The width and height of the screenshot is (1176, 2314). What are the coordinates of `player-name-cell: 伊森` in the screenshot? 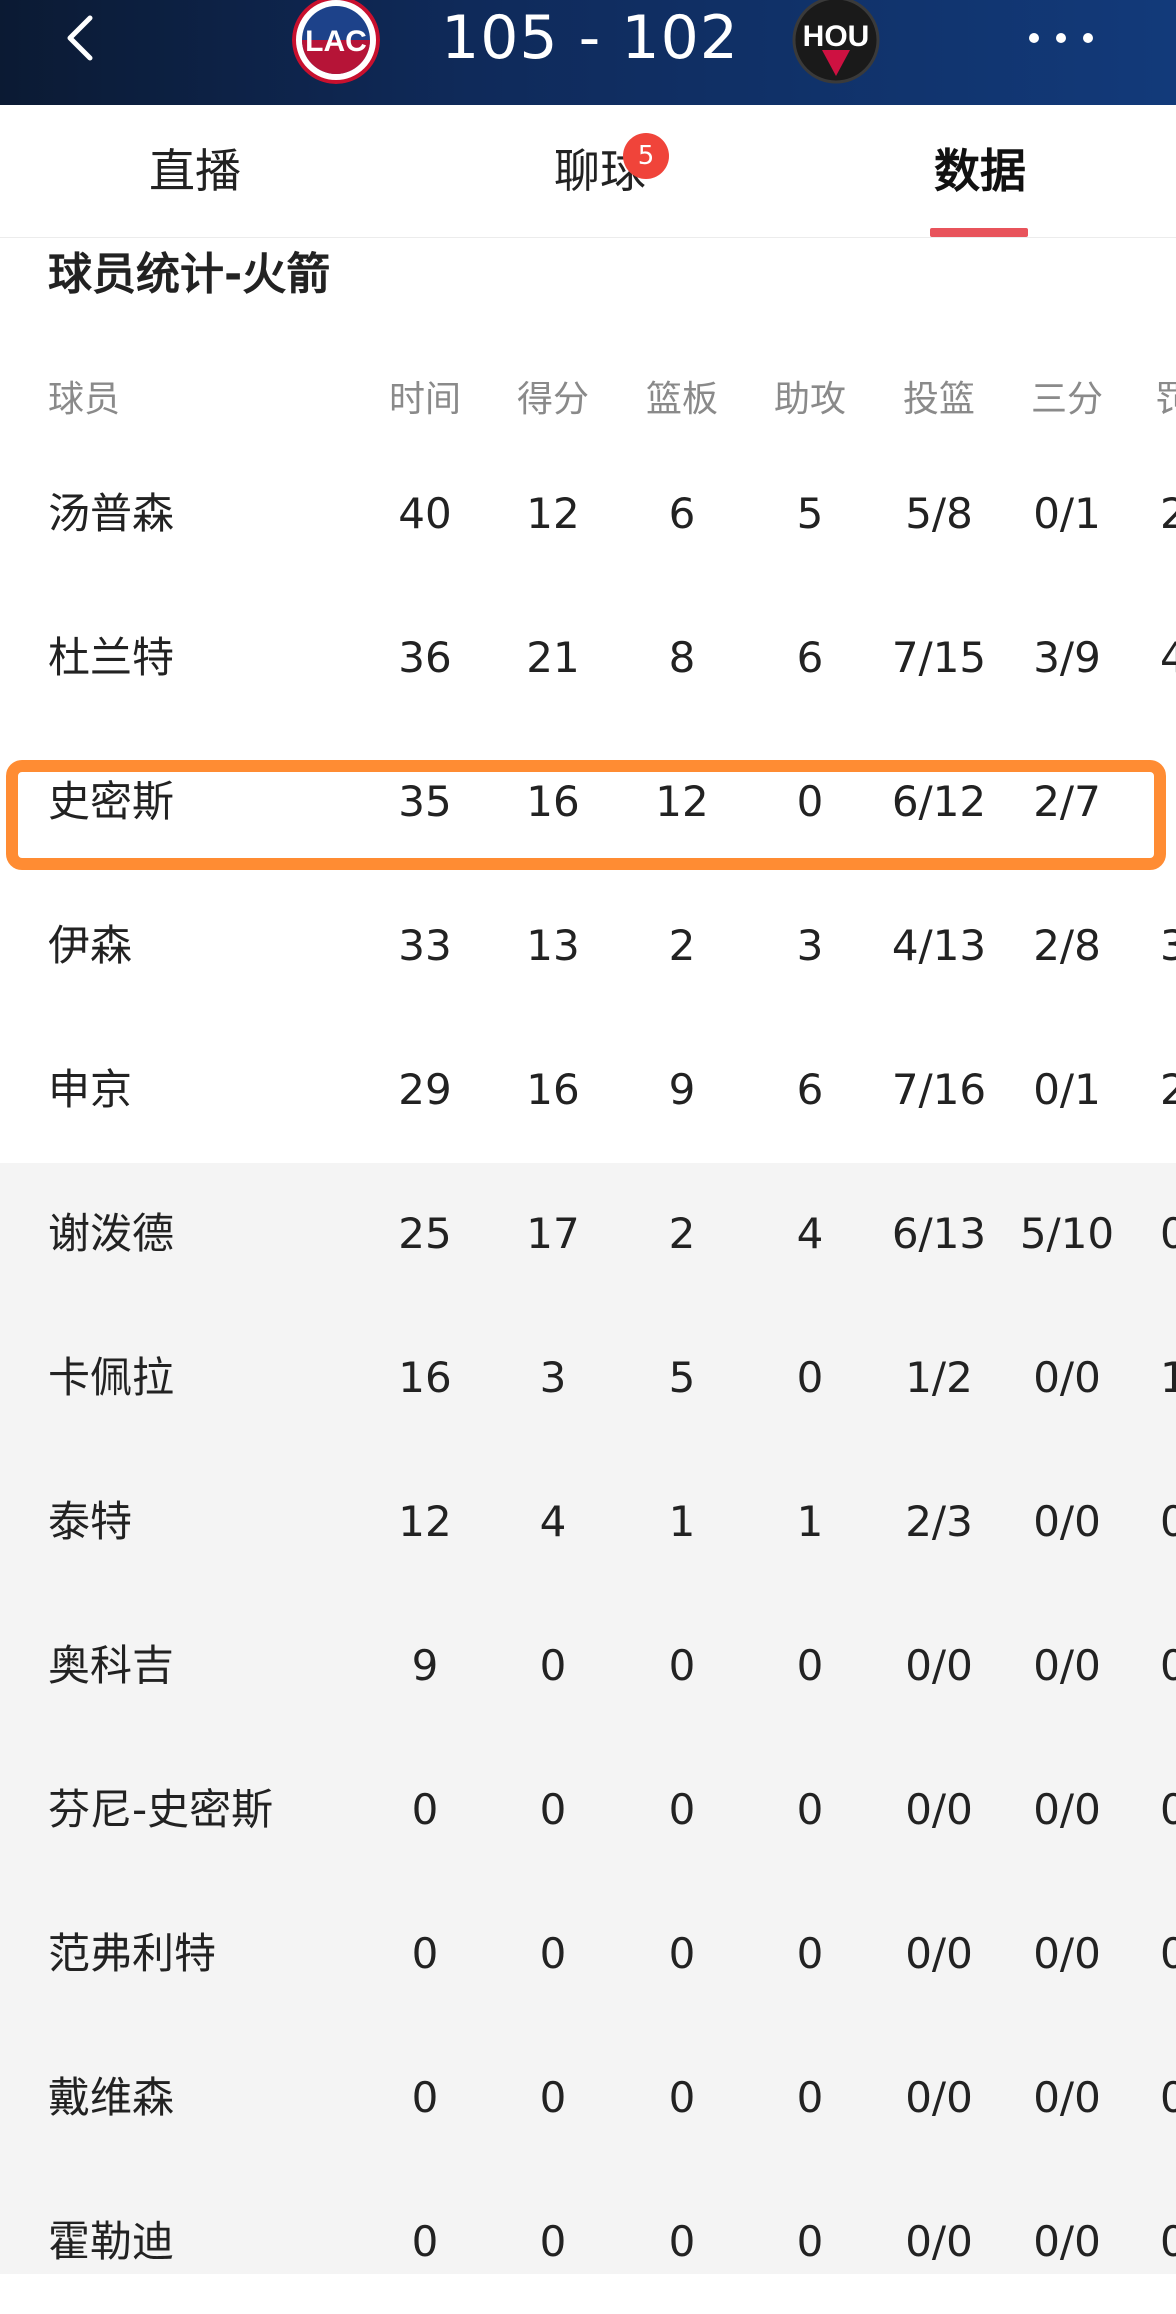 It's located at (208, 946).